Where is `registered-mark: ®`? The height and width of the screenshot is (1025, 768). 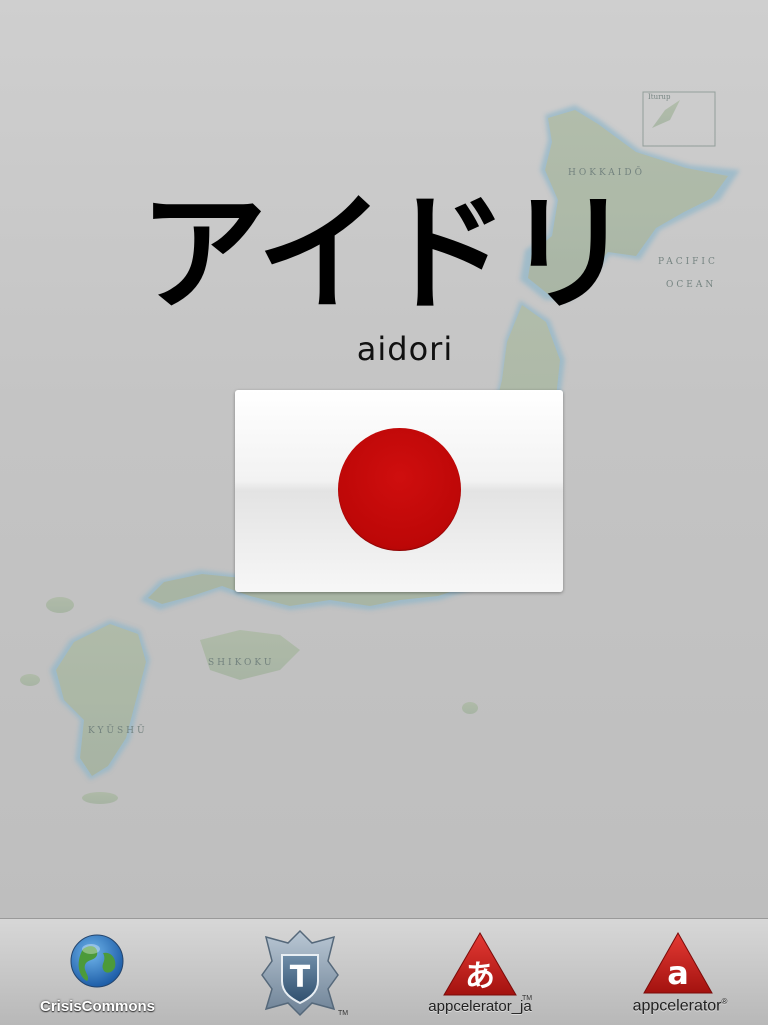
registered-mark: ® is located at coordinates (724, 1001).